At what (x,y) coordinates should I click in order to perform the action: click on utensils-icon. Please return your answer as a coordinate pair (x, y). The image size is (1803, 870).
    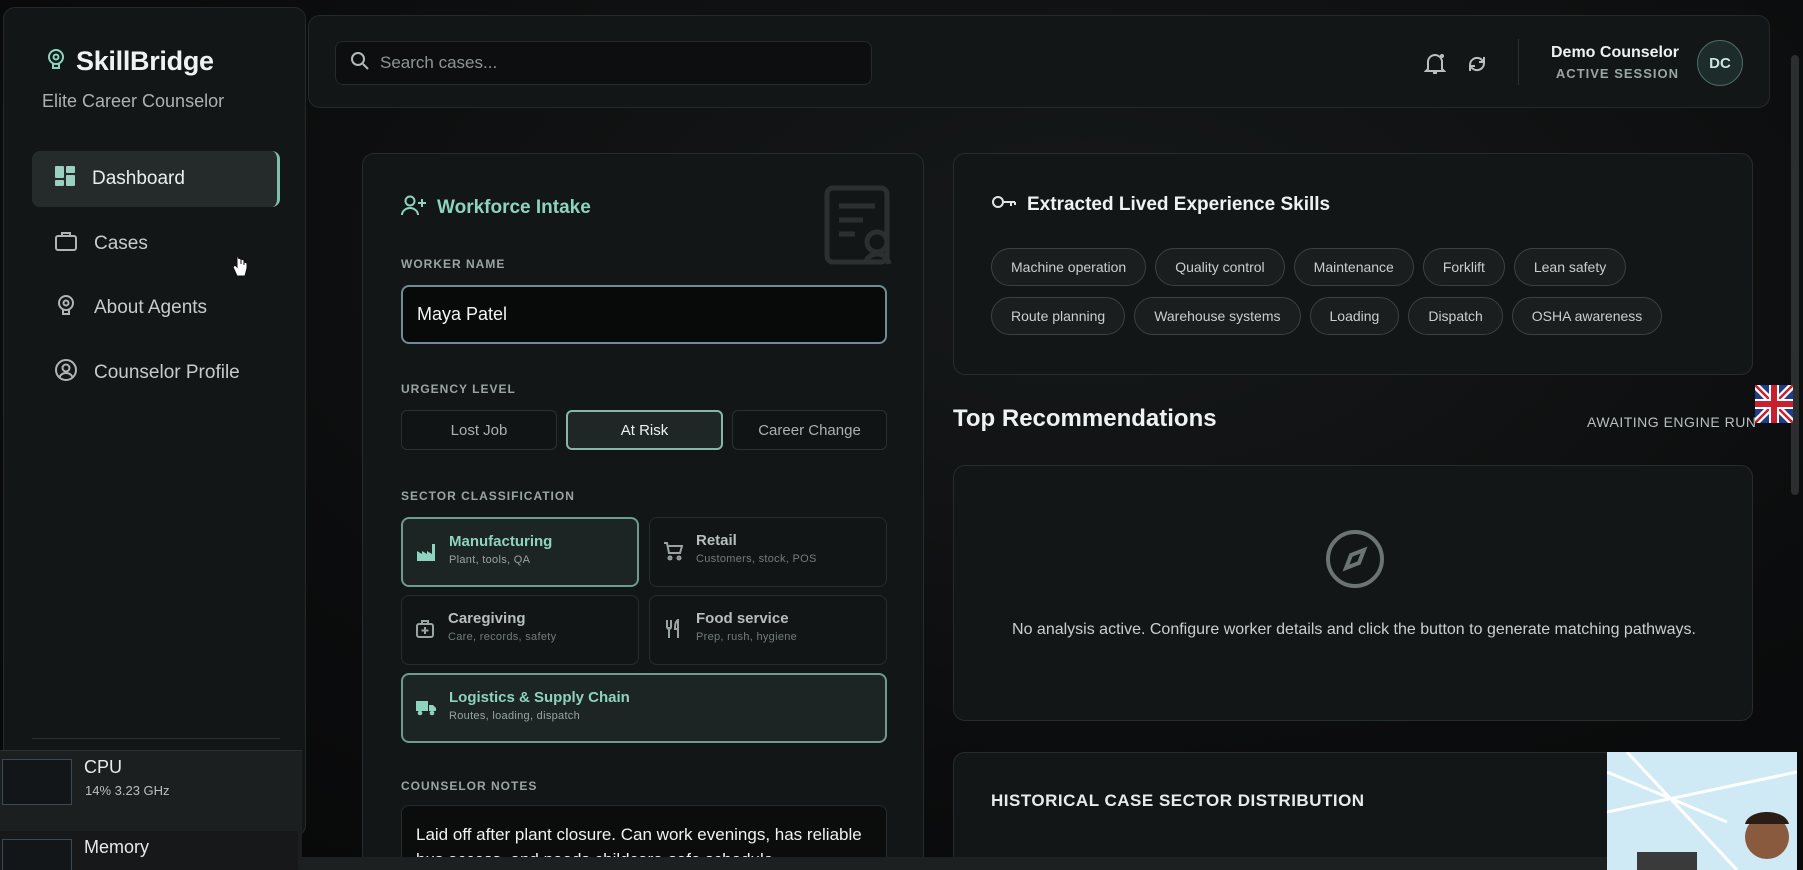
    Looking at the image, I should click on (673, 629).